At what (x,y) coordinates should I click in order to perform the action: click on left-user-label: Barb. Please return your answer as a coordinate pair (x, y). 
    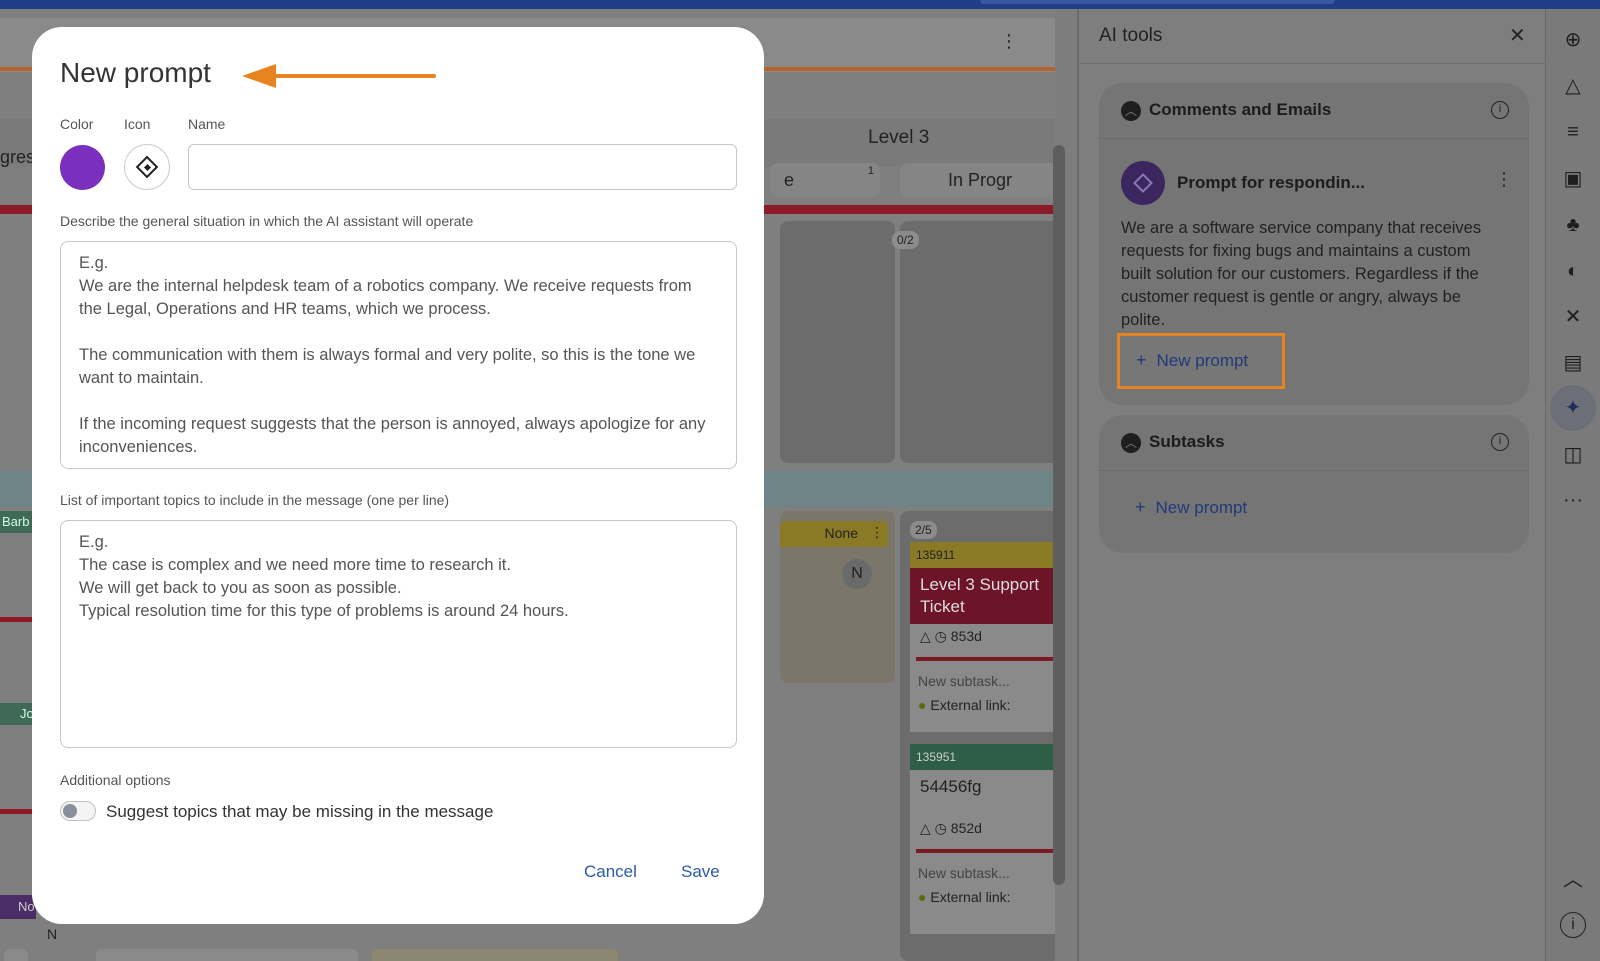
    Looking at the image, I should click on (16, 522).